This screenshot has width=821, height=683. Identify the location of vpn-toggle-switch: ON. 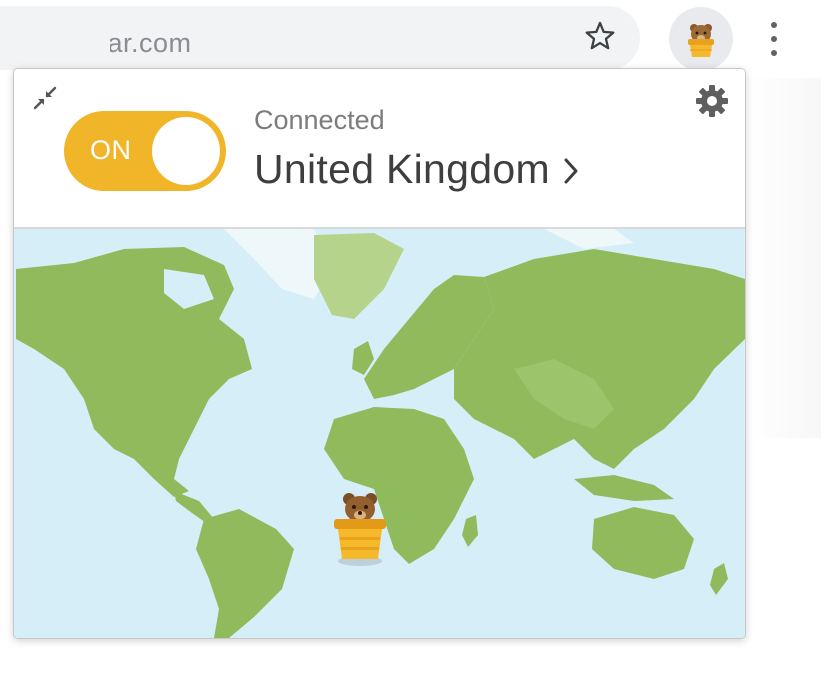
(145, 151).